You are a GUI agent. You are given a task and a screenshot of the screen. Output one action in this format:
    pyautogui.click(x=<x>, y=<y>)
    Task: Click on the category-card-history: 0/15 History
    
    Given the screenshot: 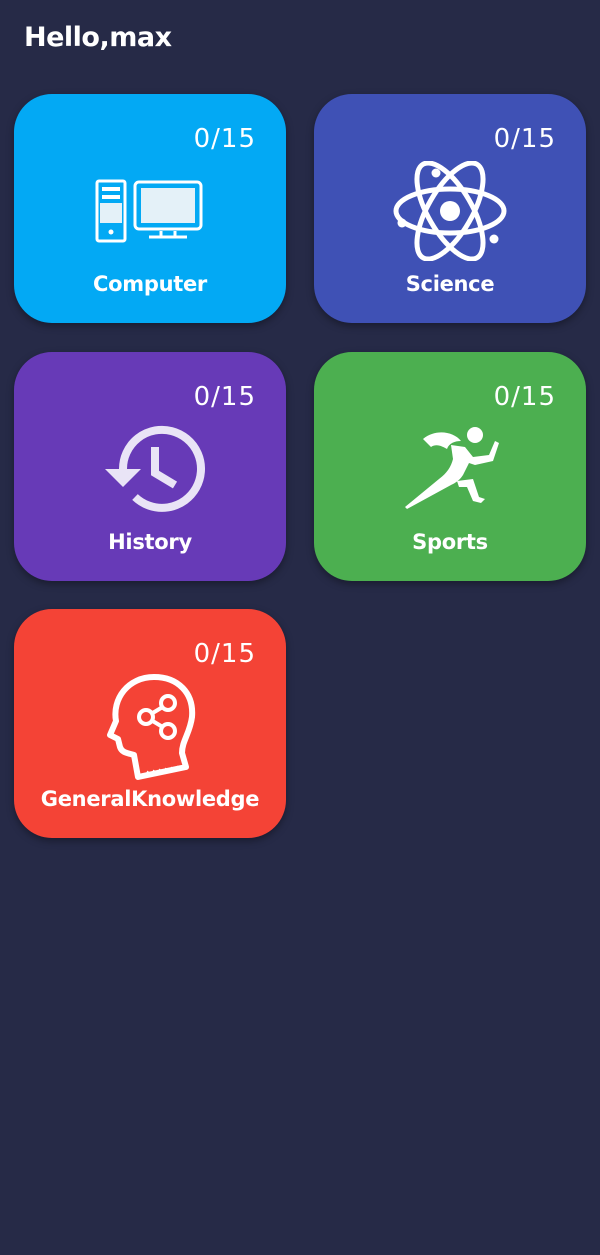 What is the action you would take?
    pyautogui.click(x=150, y=466)
    